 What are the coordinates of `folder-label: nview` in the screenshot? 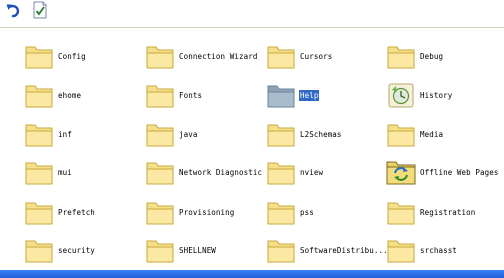 It's located at (311, 172).